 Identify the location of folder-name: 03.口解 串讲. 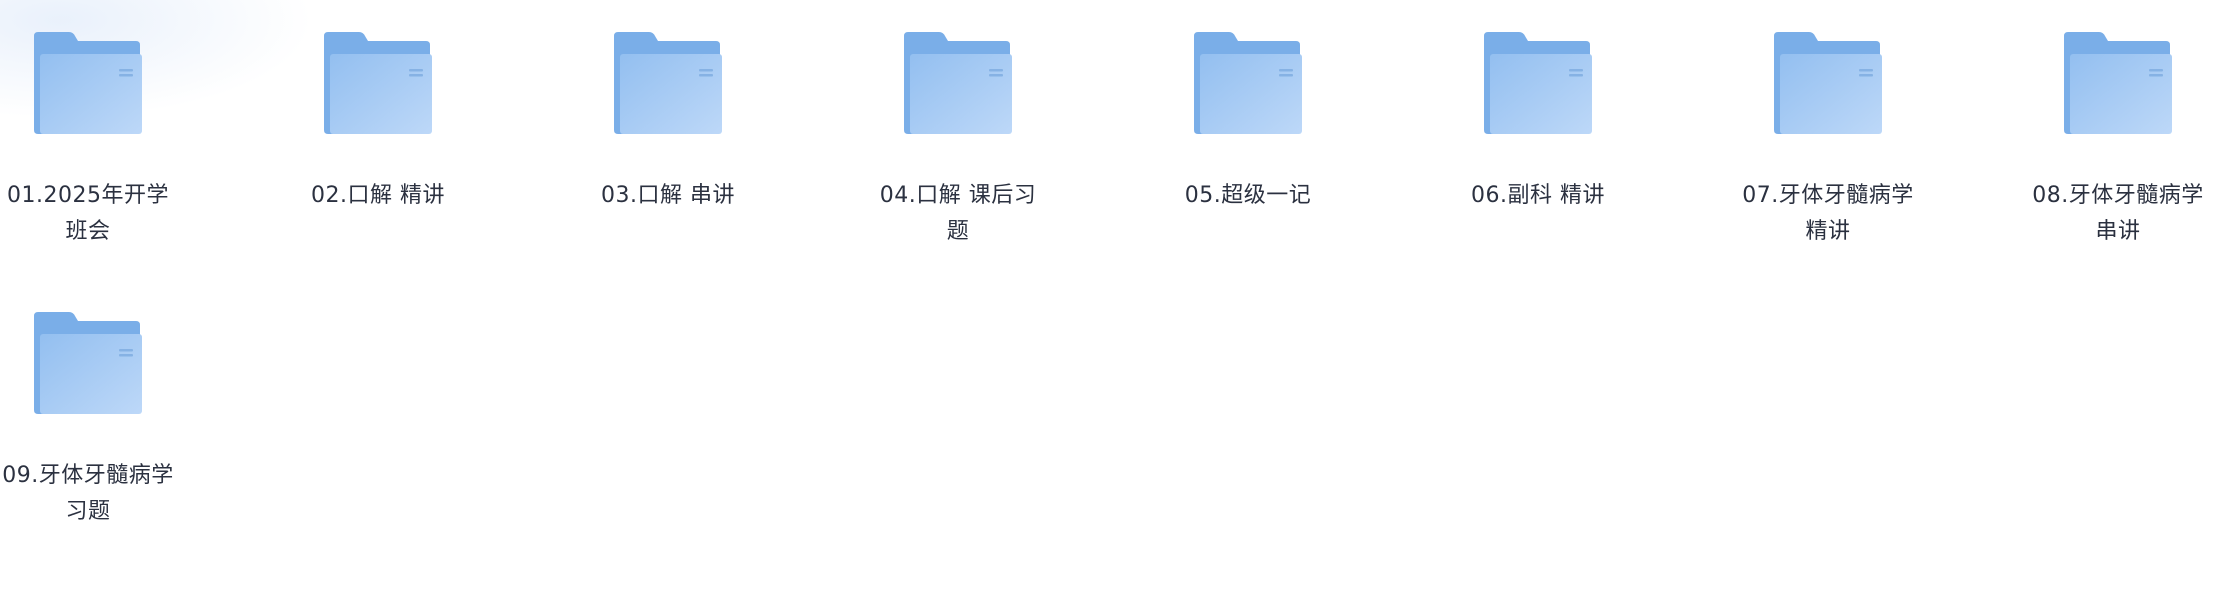
(668, 195).